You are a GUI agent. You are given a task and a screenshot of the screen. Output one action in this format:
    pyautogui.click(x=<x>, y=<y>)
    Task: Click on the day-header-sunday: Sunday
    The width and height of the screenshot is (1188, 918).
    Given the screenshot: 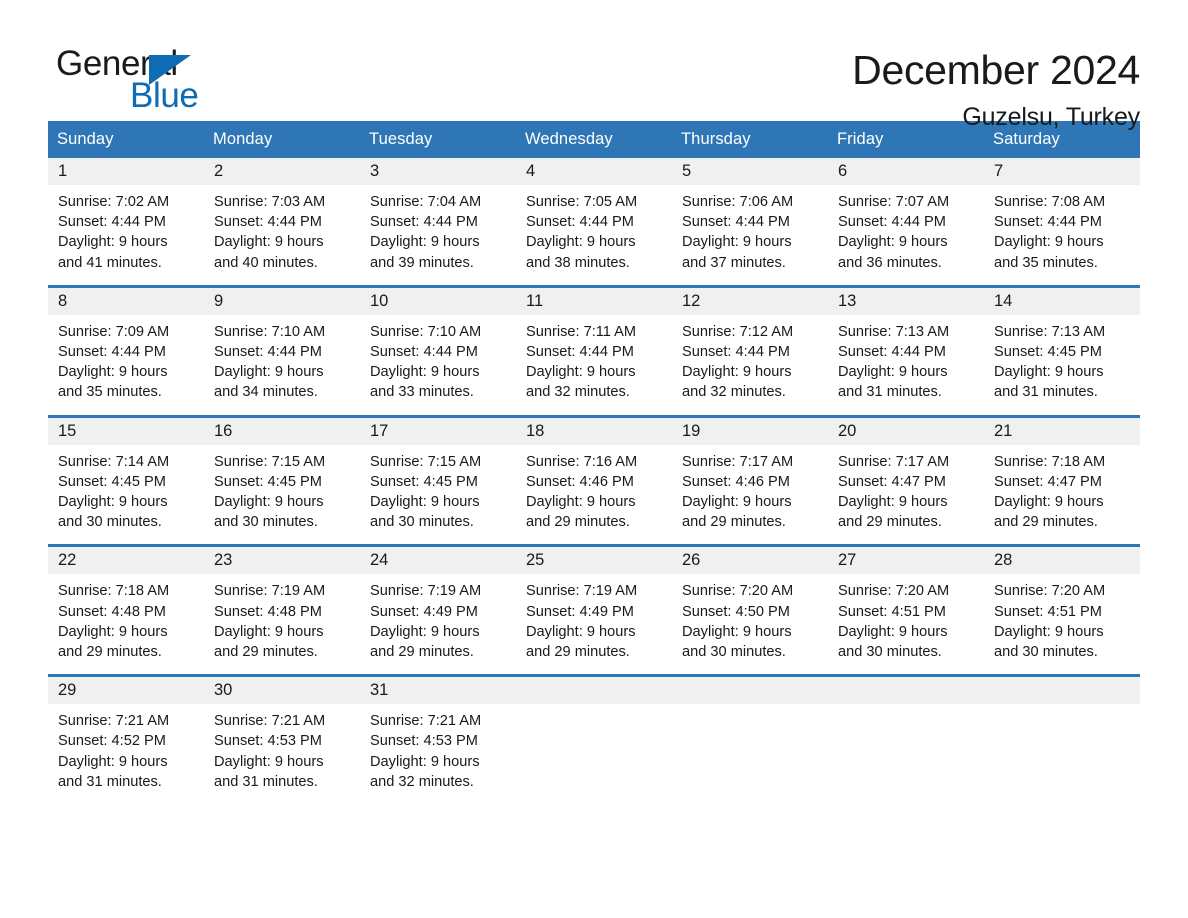 What is the action you would take?
    pyautogui.click(x=85, y=139)
    